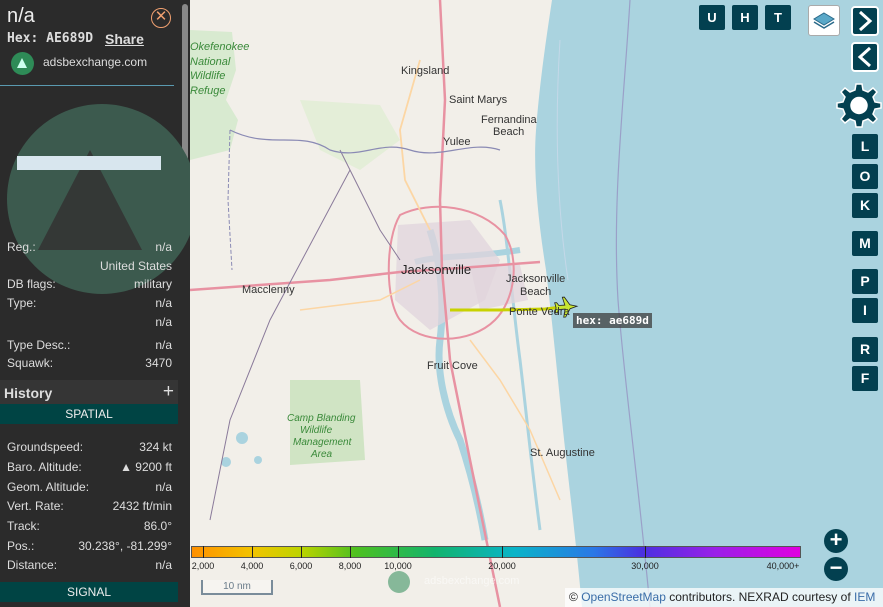 The width and height of the screenshot is (883, 607). Describe the element at coordinates (23, 526) in the screenshot. I see `spatial-label: Track:` at that location.